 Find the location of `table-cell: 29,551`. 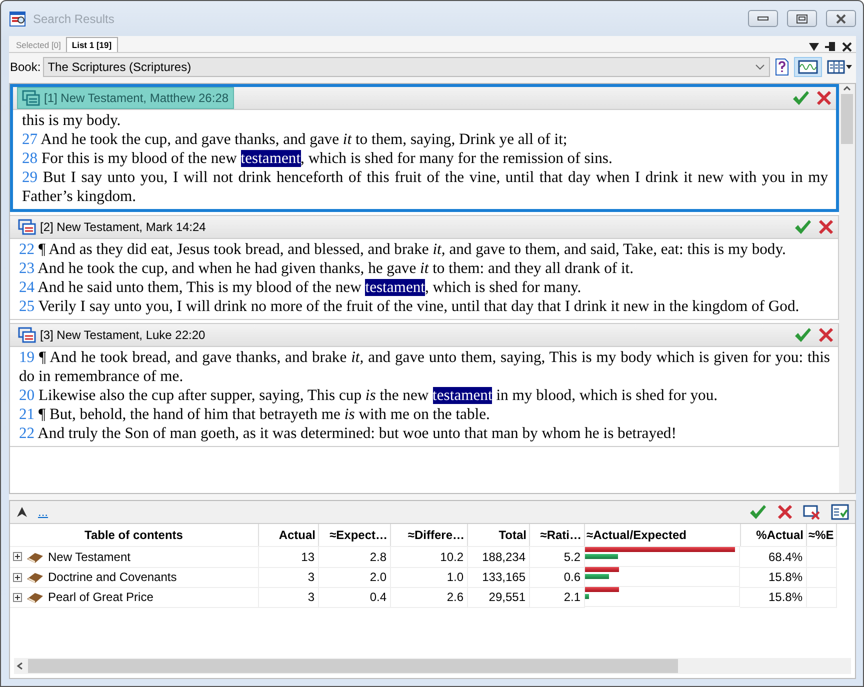

table-cell: 29,551 is located at coordinates (498, 597).